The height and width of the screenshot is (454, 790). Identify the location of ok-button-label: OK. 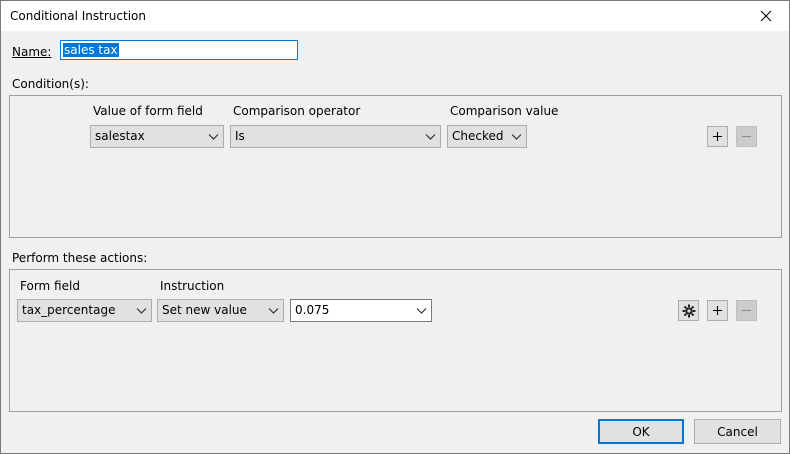
(641, 431).